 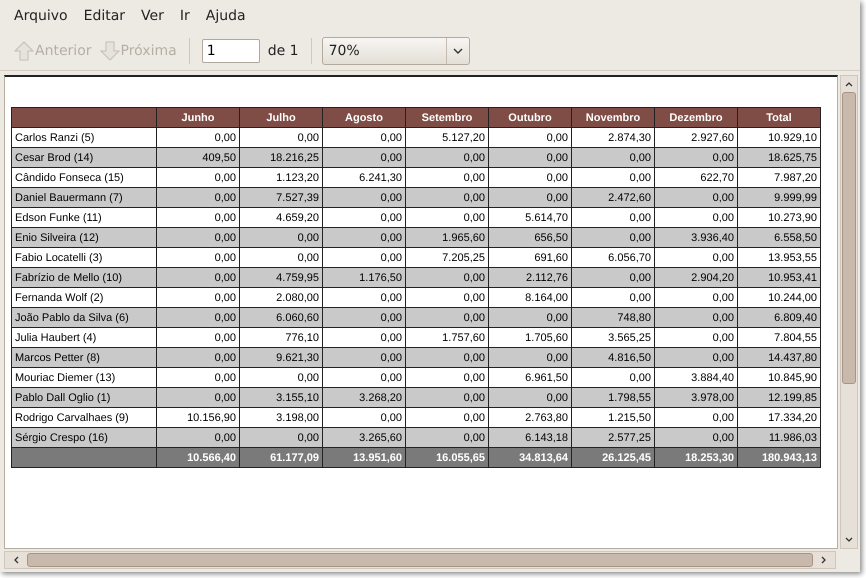 I want to click on table-cell: 7.804,55, so click(x=779, y=338).